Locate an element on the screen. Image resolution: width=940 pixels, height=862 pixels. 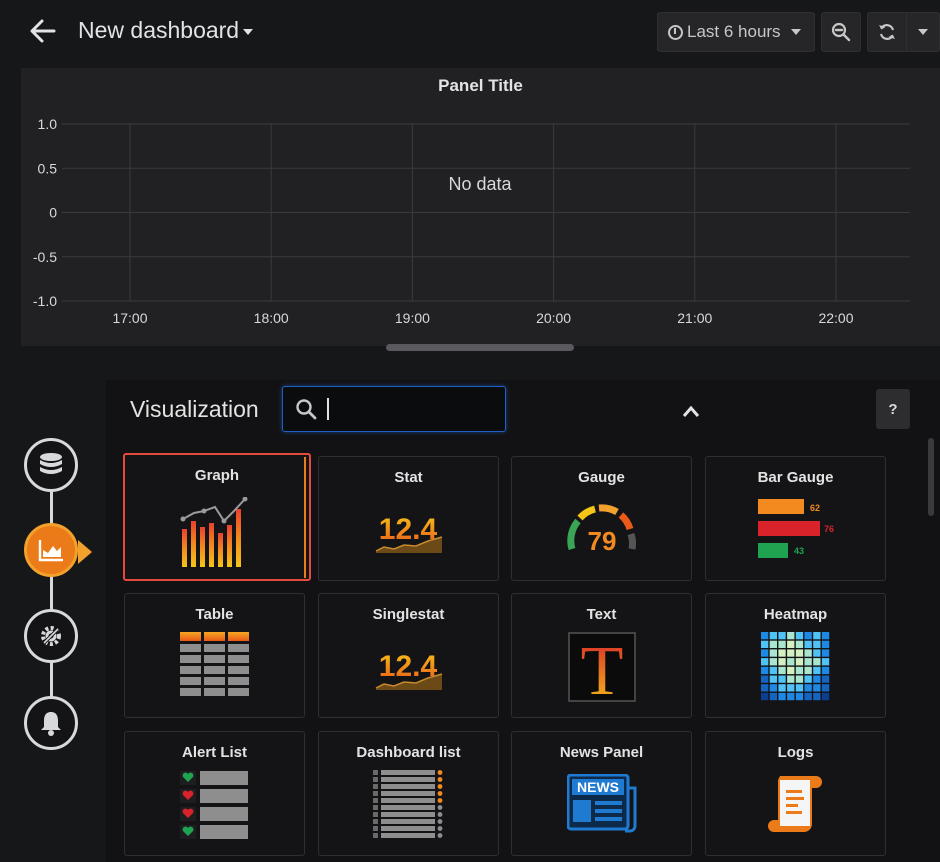
viz-card-gauge: Gauge 79 is located at coordinates (601, 518).